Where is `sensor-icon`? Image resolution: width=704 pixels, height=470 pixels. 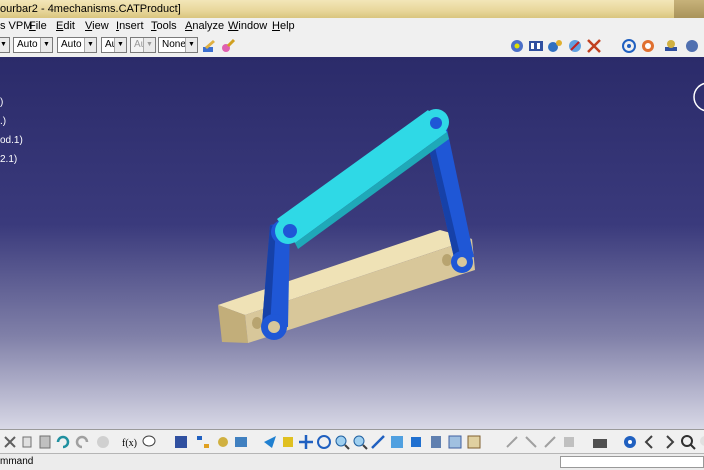 sensor-icon is located at coordinates (575, 46).